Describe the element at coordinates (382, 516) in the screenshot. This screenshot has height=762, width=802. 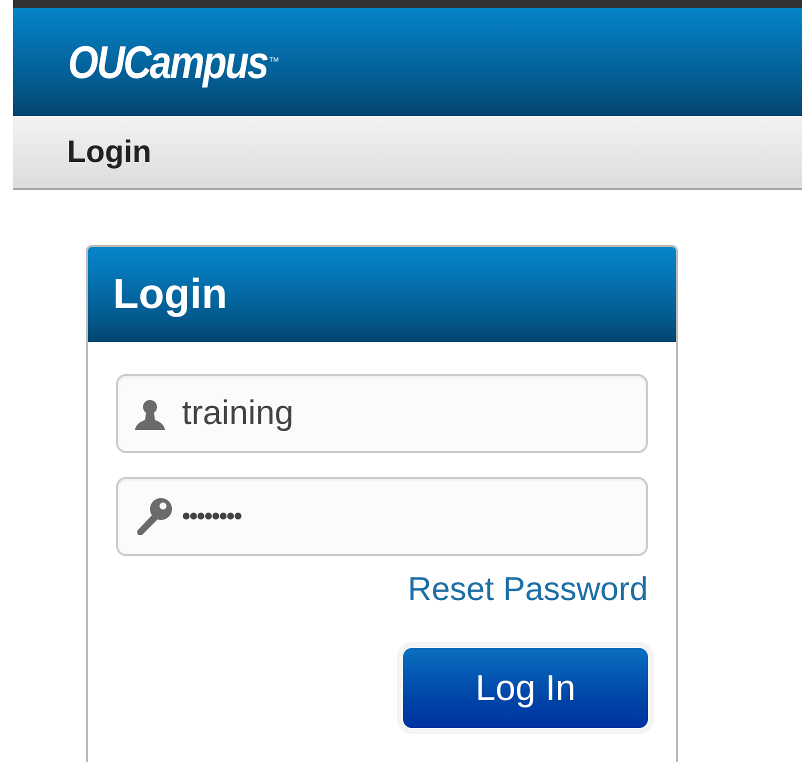
I see `password-field: ••••••••` at that location.